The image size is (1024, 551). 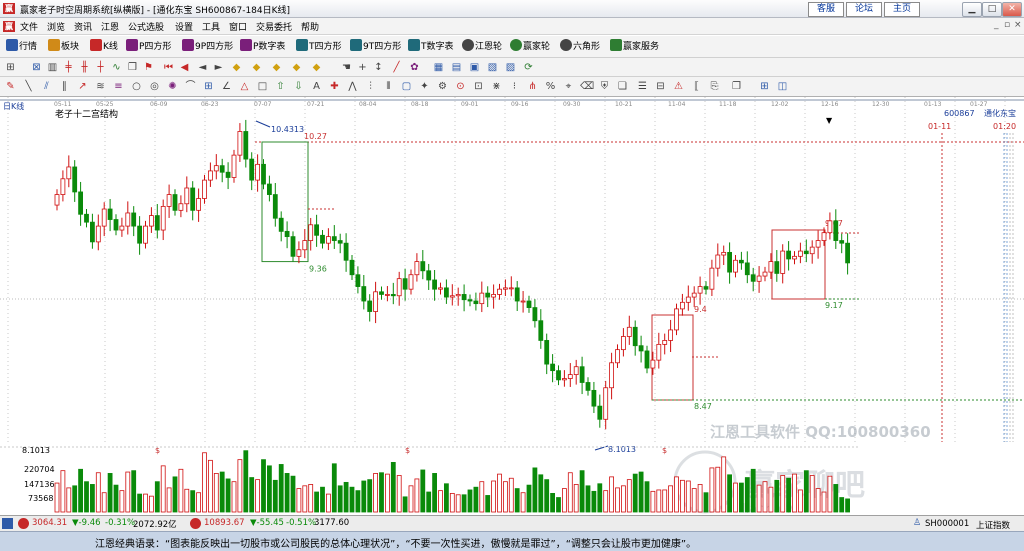 I want to click on close-button: ✕, so click(x=1012, y=9).